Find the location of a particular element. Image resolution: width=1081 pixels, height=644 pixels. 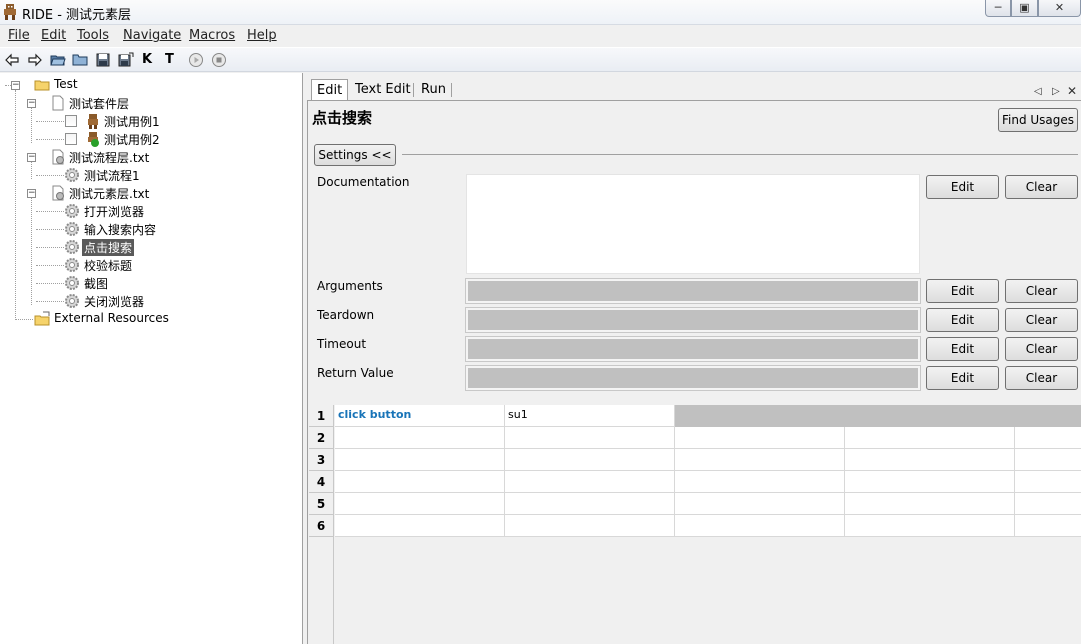

tree-item-suite: 测试套件层 is located at coordinates (99, 103).